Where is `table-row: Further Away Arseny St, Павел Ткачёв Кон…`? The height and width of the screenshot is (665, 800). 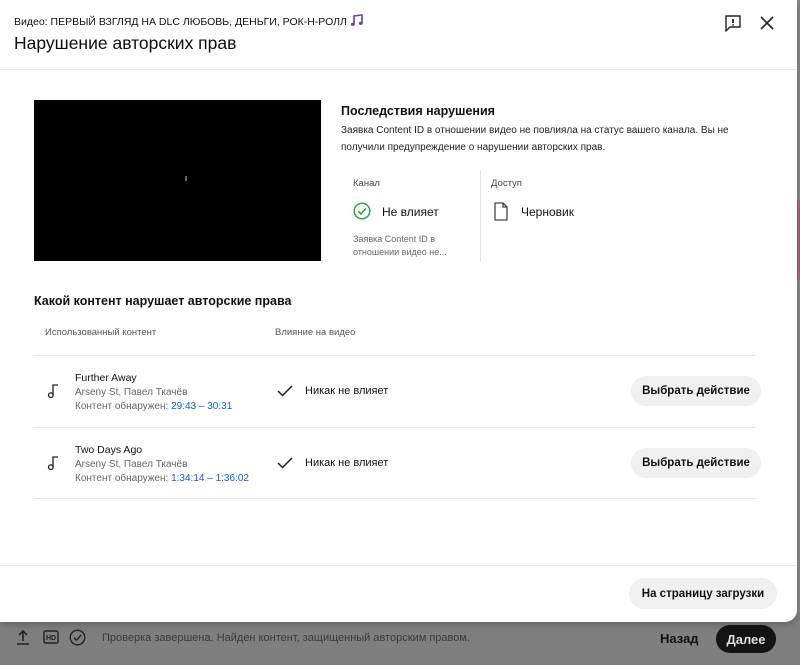 table-row: Further Away Arseny St, Павел Ткачёв Кон… is located at coordinates (397, 391).